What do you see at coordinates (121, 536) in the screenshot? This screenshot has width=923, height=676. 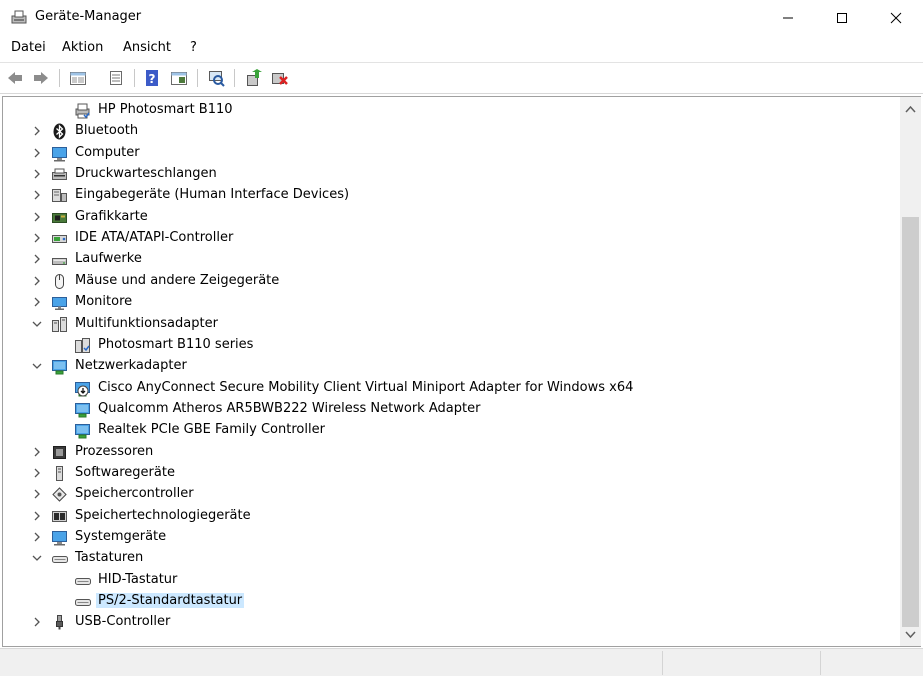 I see `tree-item-label: Systemgeräte` at bounding box center [121, 536].